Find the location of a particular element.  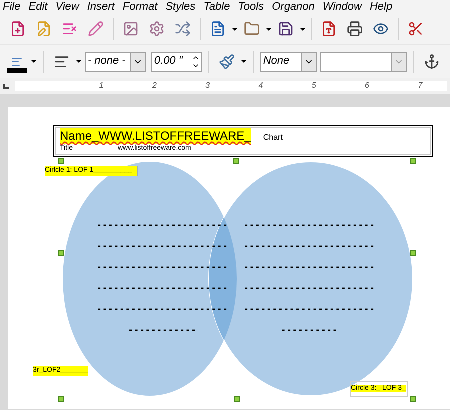

ruler-number: 1 is located at coordinates (101, 86).